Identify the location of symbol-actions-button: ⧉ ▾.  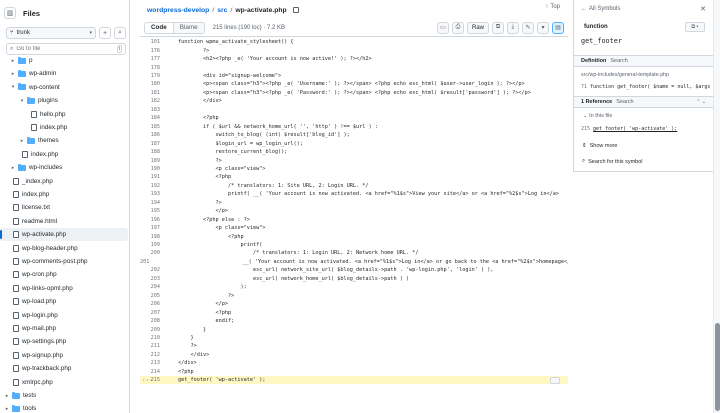
(695, 27).